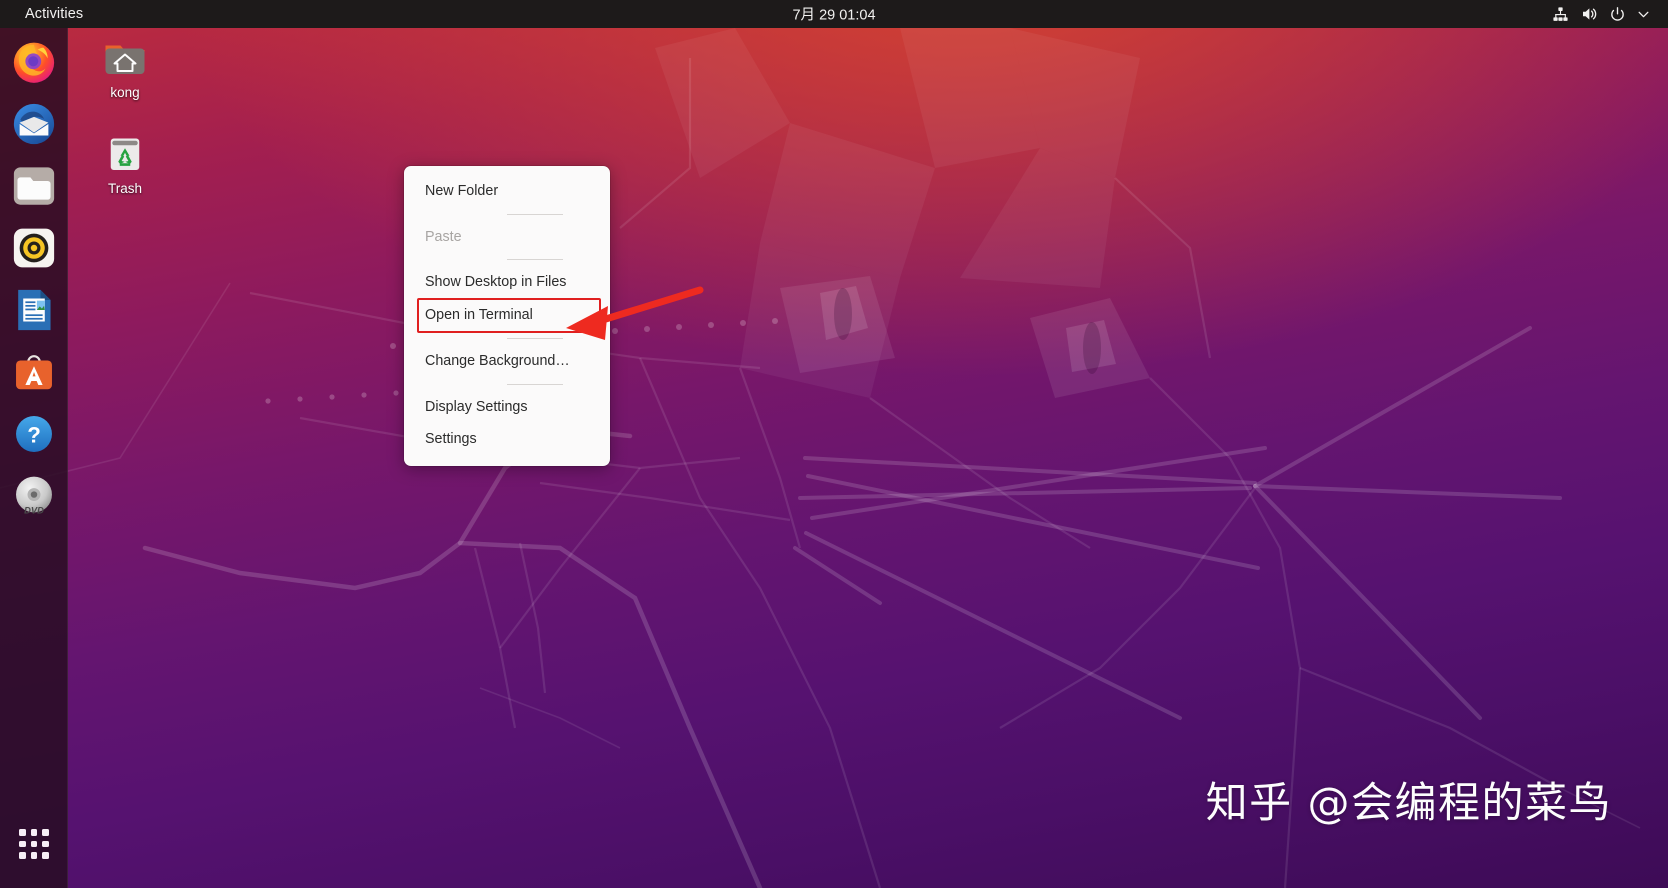 This screenshot has height=888, width=1668. What do you see at coordinates (1601, 14) in the screenshot?
I see `system-status-menu` at bounding box center [1601, 14].